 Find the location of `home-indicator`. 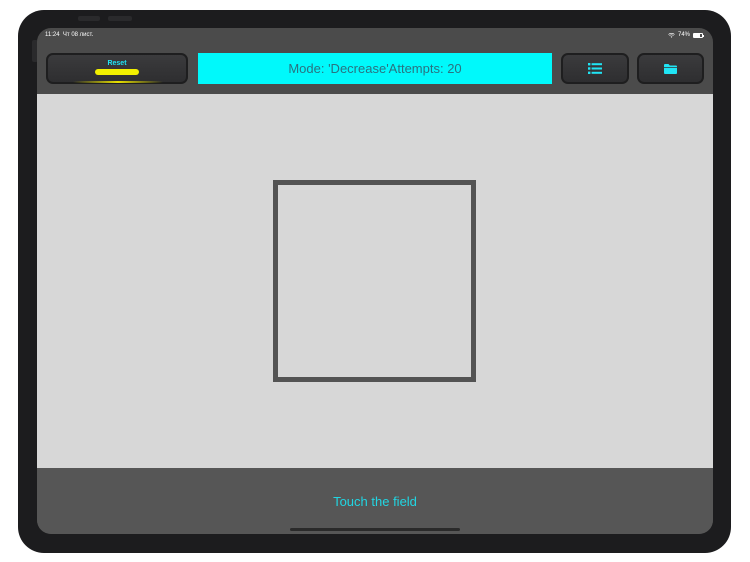

home-indicator is located at coordinates (375, 529).